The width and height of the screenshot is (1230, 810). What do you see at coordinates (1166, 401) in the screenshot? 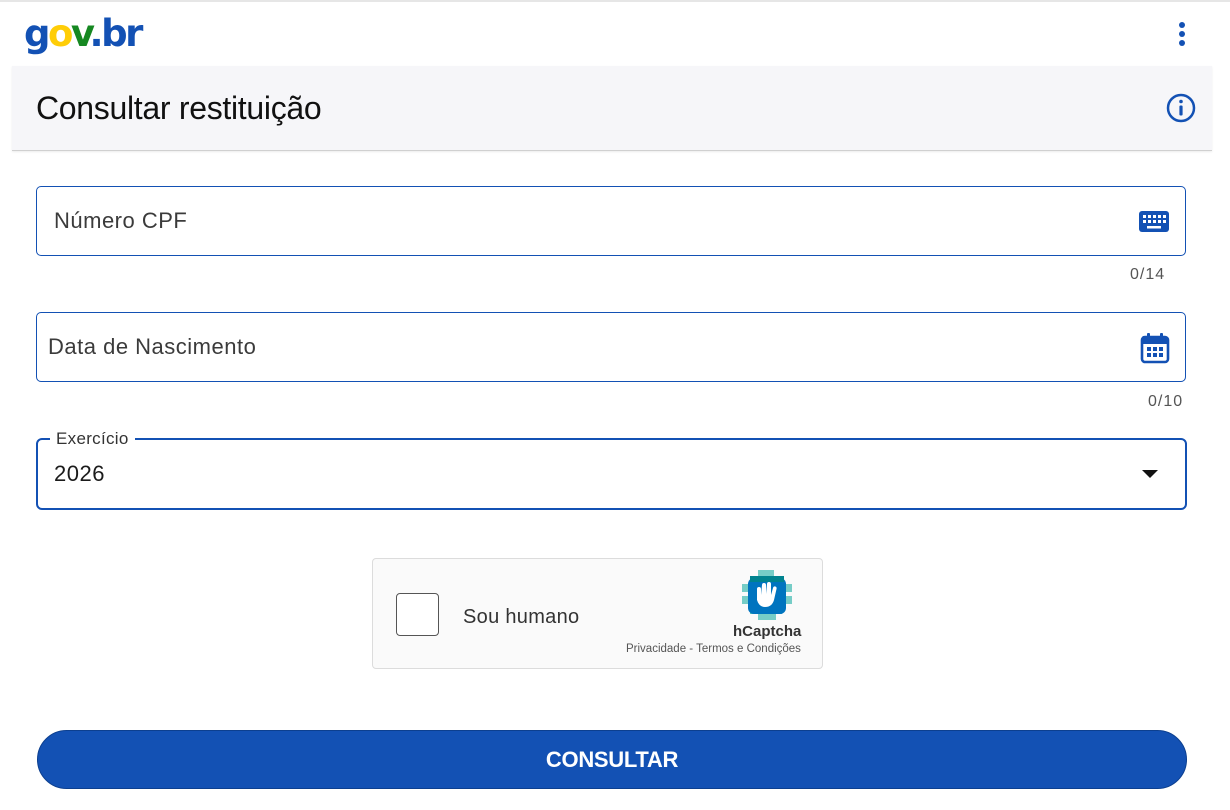
I see `birthdate-char-counter: 0/10` at bounding box center [1166, 401].